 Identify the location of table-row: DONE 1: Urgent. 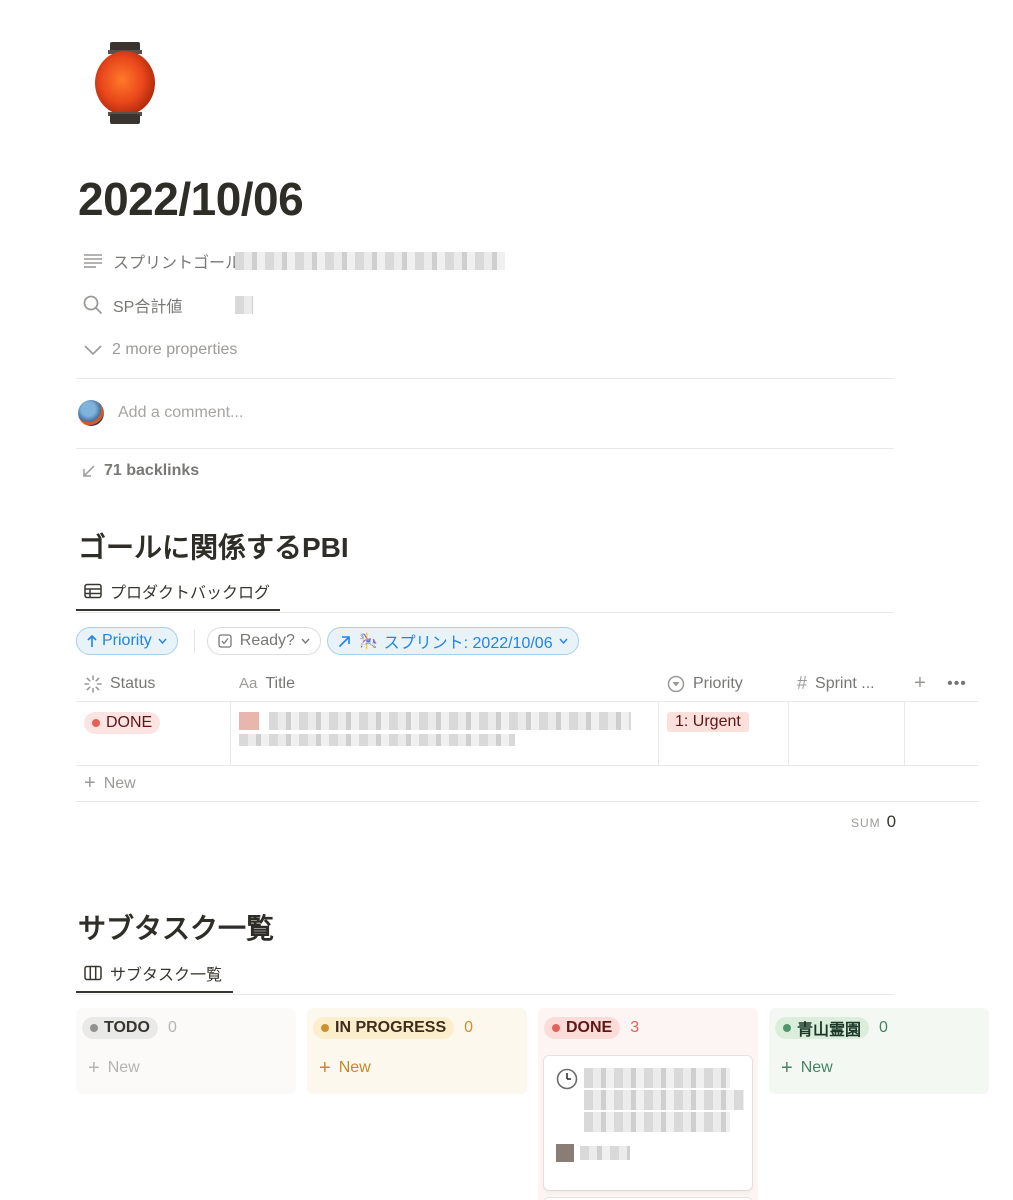
(527, 734).